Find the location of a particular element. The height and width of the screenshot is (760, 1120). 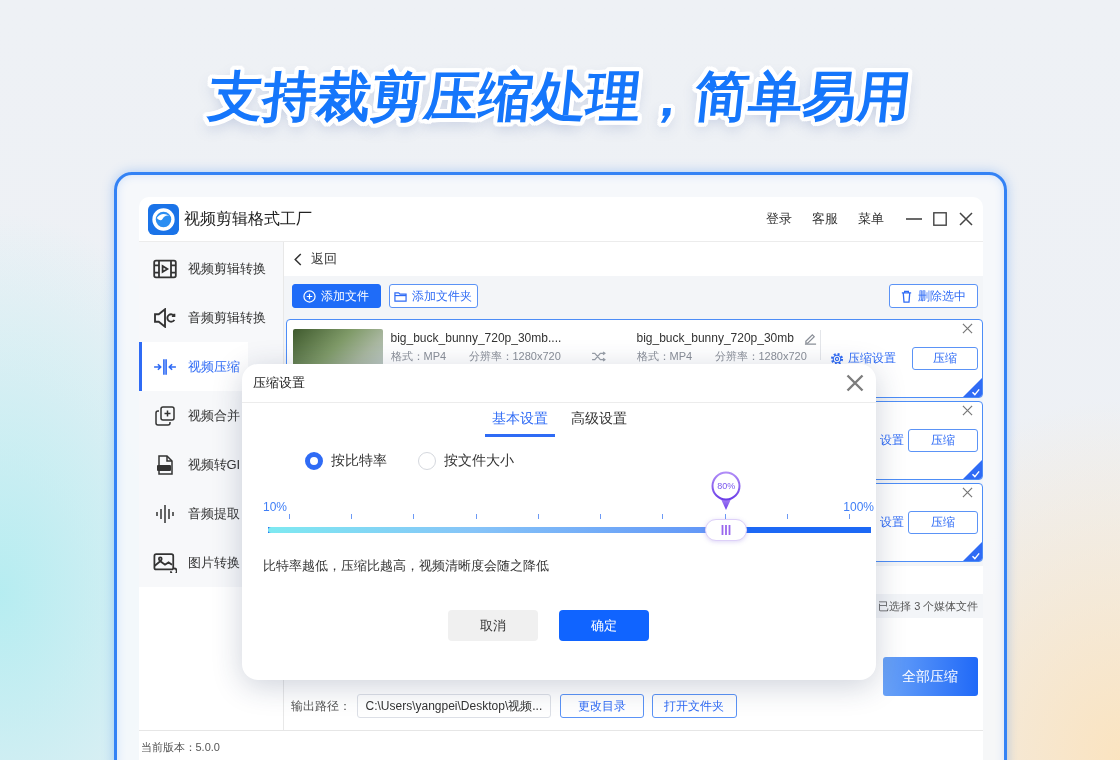

trash-icon is located at coordinates (906, 296).